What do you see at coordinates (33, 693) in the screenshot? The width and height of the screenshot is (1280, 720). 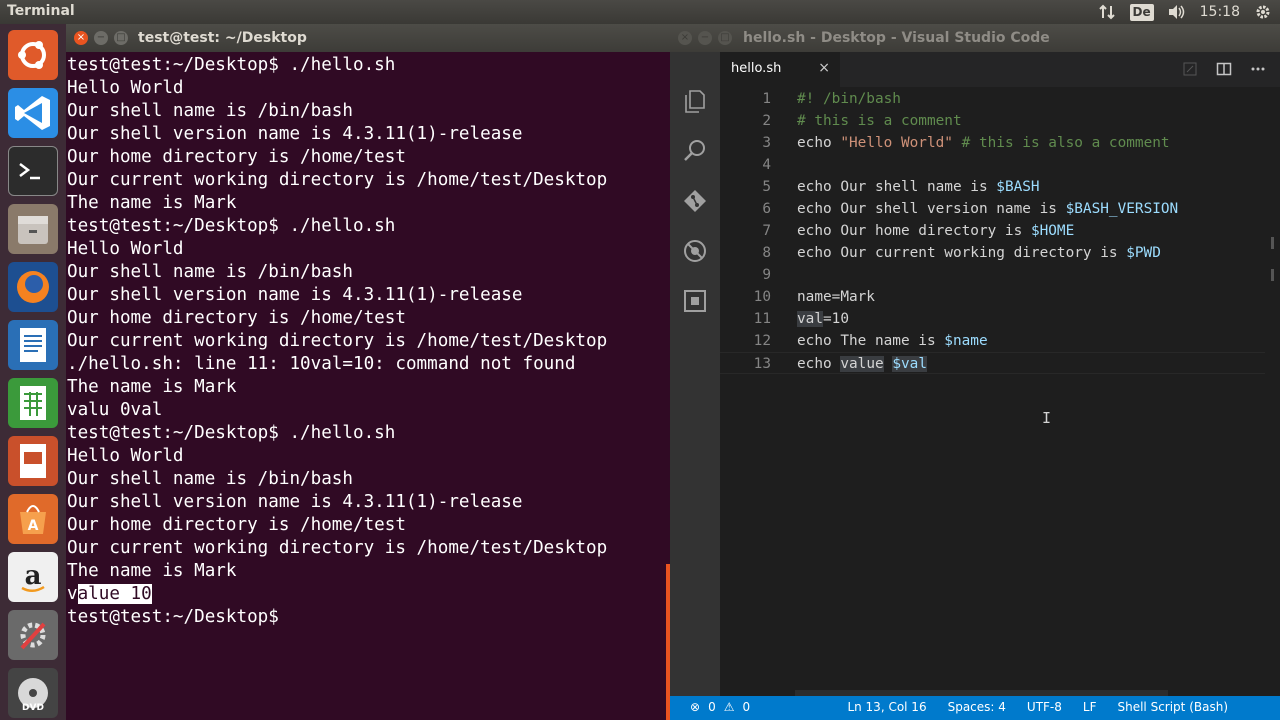 I see `dvd-icon: DVD` at bounding box center [33, 693].